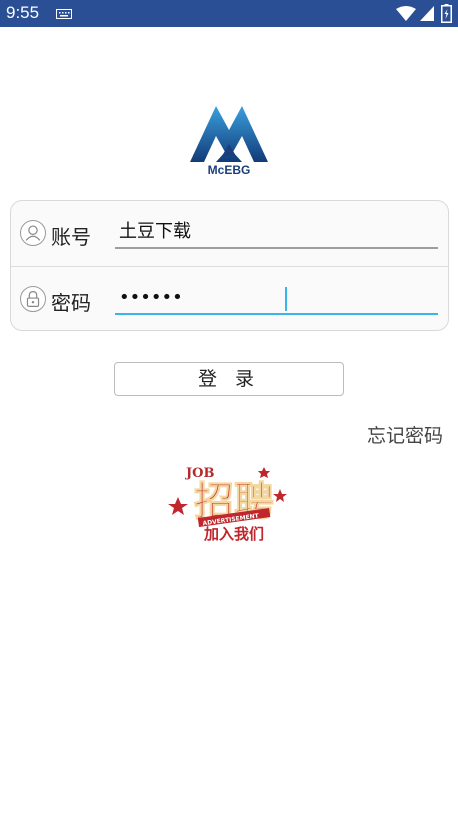 This screenshot has height=820, width=458. What do you see at coordinates (405, 434) in the screenshot?
I see `forgot-password-link: 忘记密码` at bounding box center [405, 434].